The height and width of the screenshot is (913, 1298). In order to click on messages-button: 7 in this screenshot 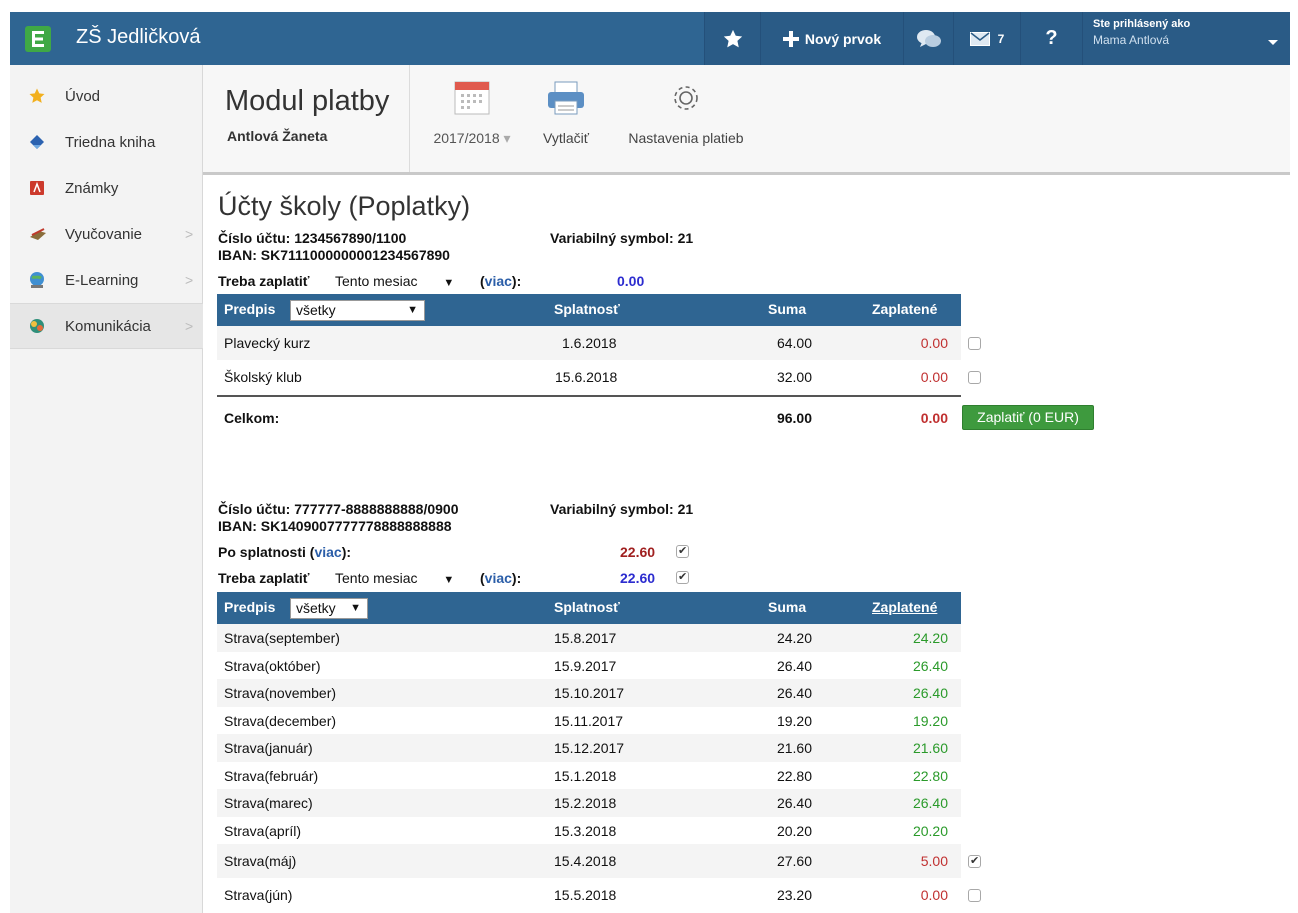, I will do `click(986, 38)`.